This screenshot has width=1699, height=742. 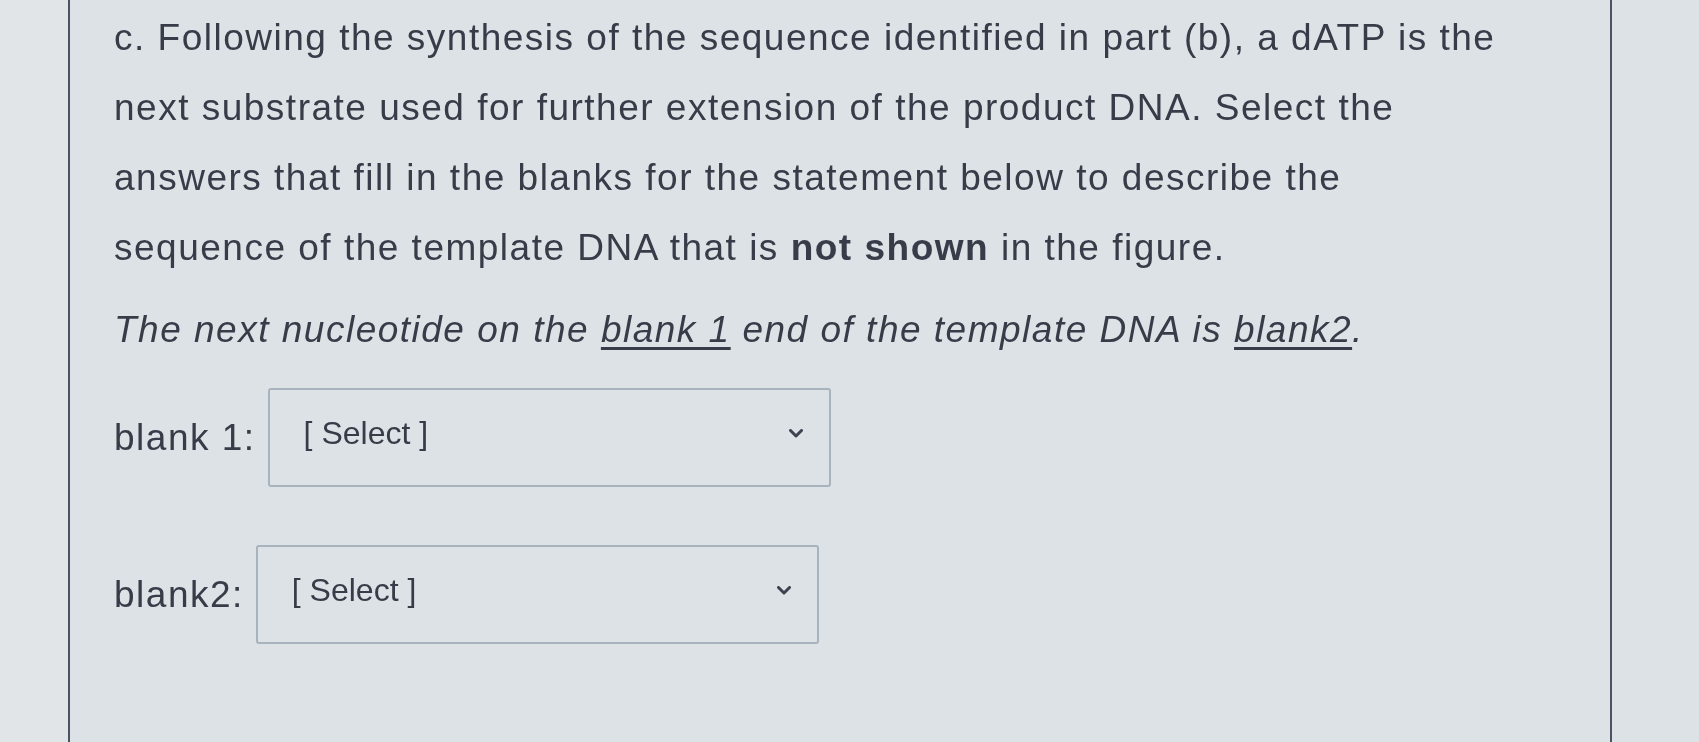 What do you see at coordinates (739, 330) in the screenshot?
I see `statement-text: The next nucleotide on the blank 1 end of the template DNA is blank2.` at bounding box center [739, 330].